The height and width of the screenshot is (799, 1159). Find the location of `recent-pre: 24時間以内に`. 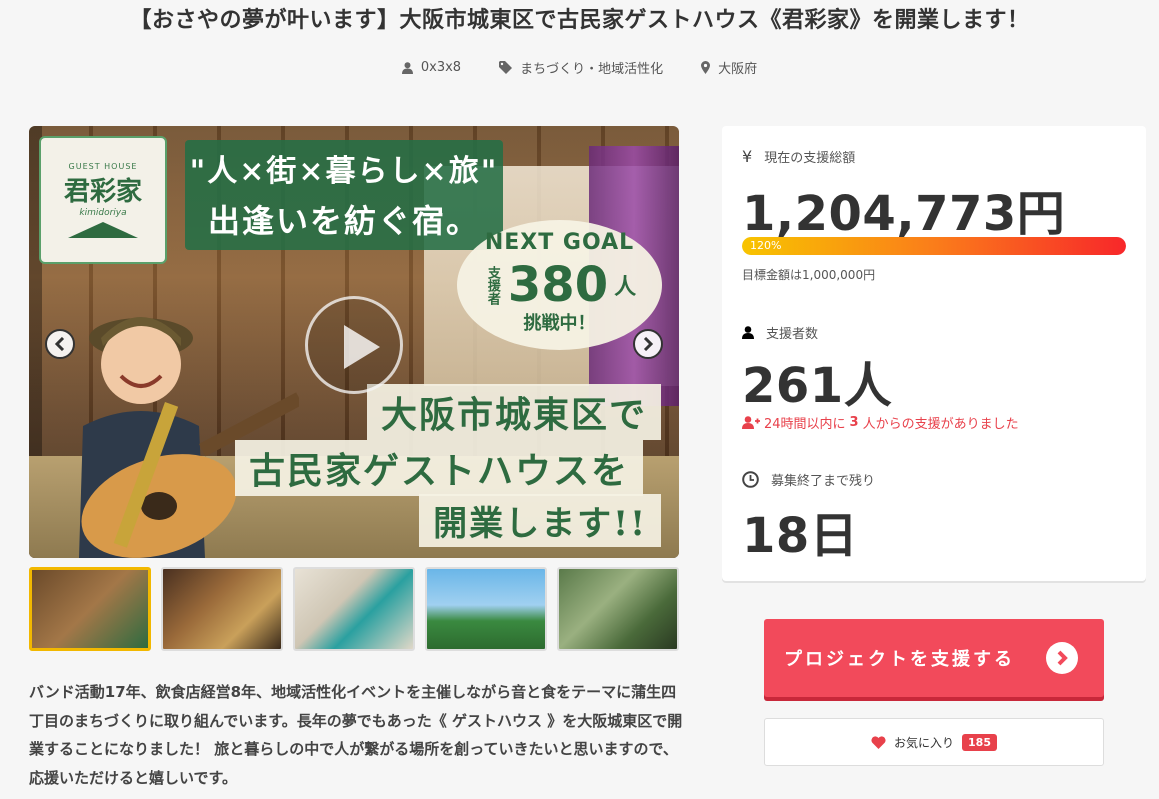

recent-pre: 24時間以内に is located at coordinates (805, 424).